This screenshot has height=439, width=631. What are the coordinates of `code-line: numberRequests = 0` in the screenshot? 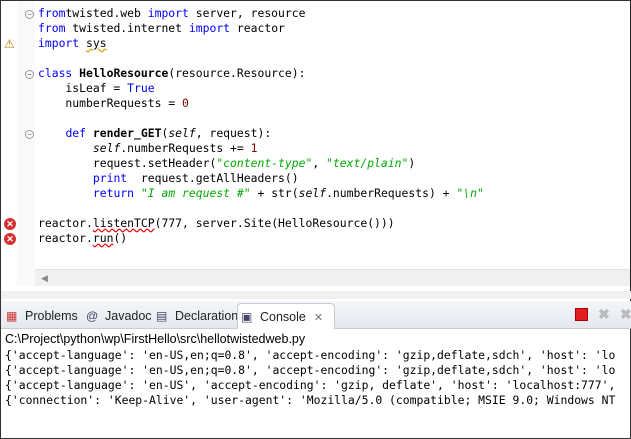 It's located at (261, 103).